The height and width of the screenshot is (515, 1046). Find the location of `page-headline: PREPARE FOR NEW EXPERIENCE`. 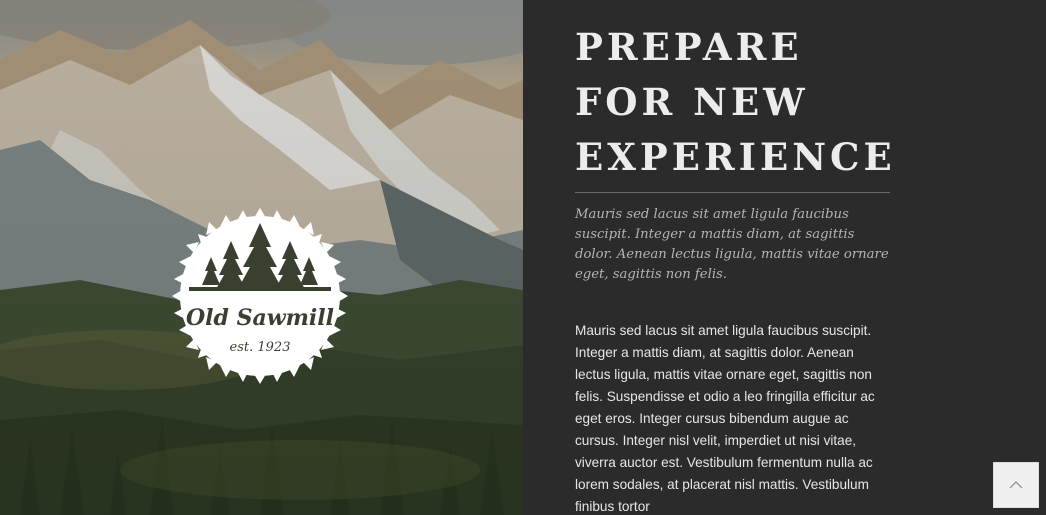

page-headline: PREPARE FOR NEW EXPERIENCE is located at coordinates (740, 102).